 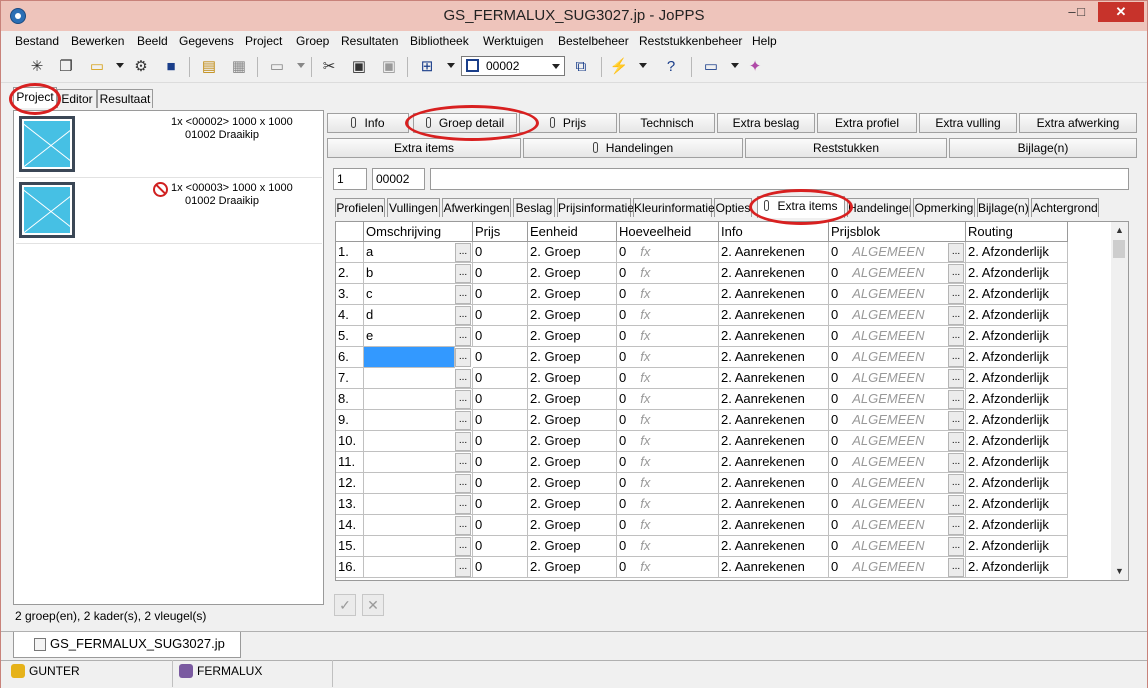 What do you see at coordinates (671, 67) in the screenshot?
I see `database-help-icon: ?` at bounding box center [671, 67].